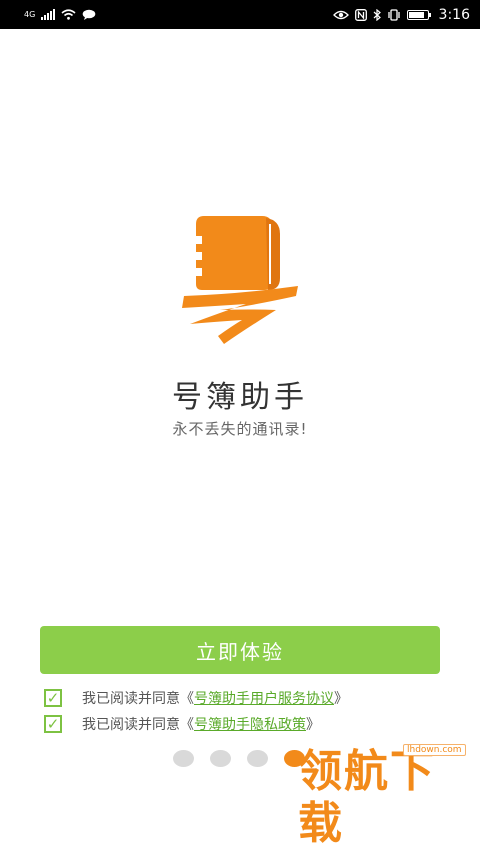 The width and height of the screenshot is (480, 850). I want to click on wifi-icon, so click(68, 14).